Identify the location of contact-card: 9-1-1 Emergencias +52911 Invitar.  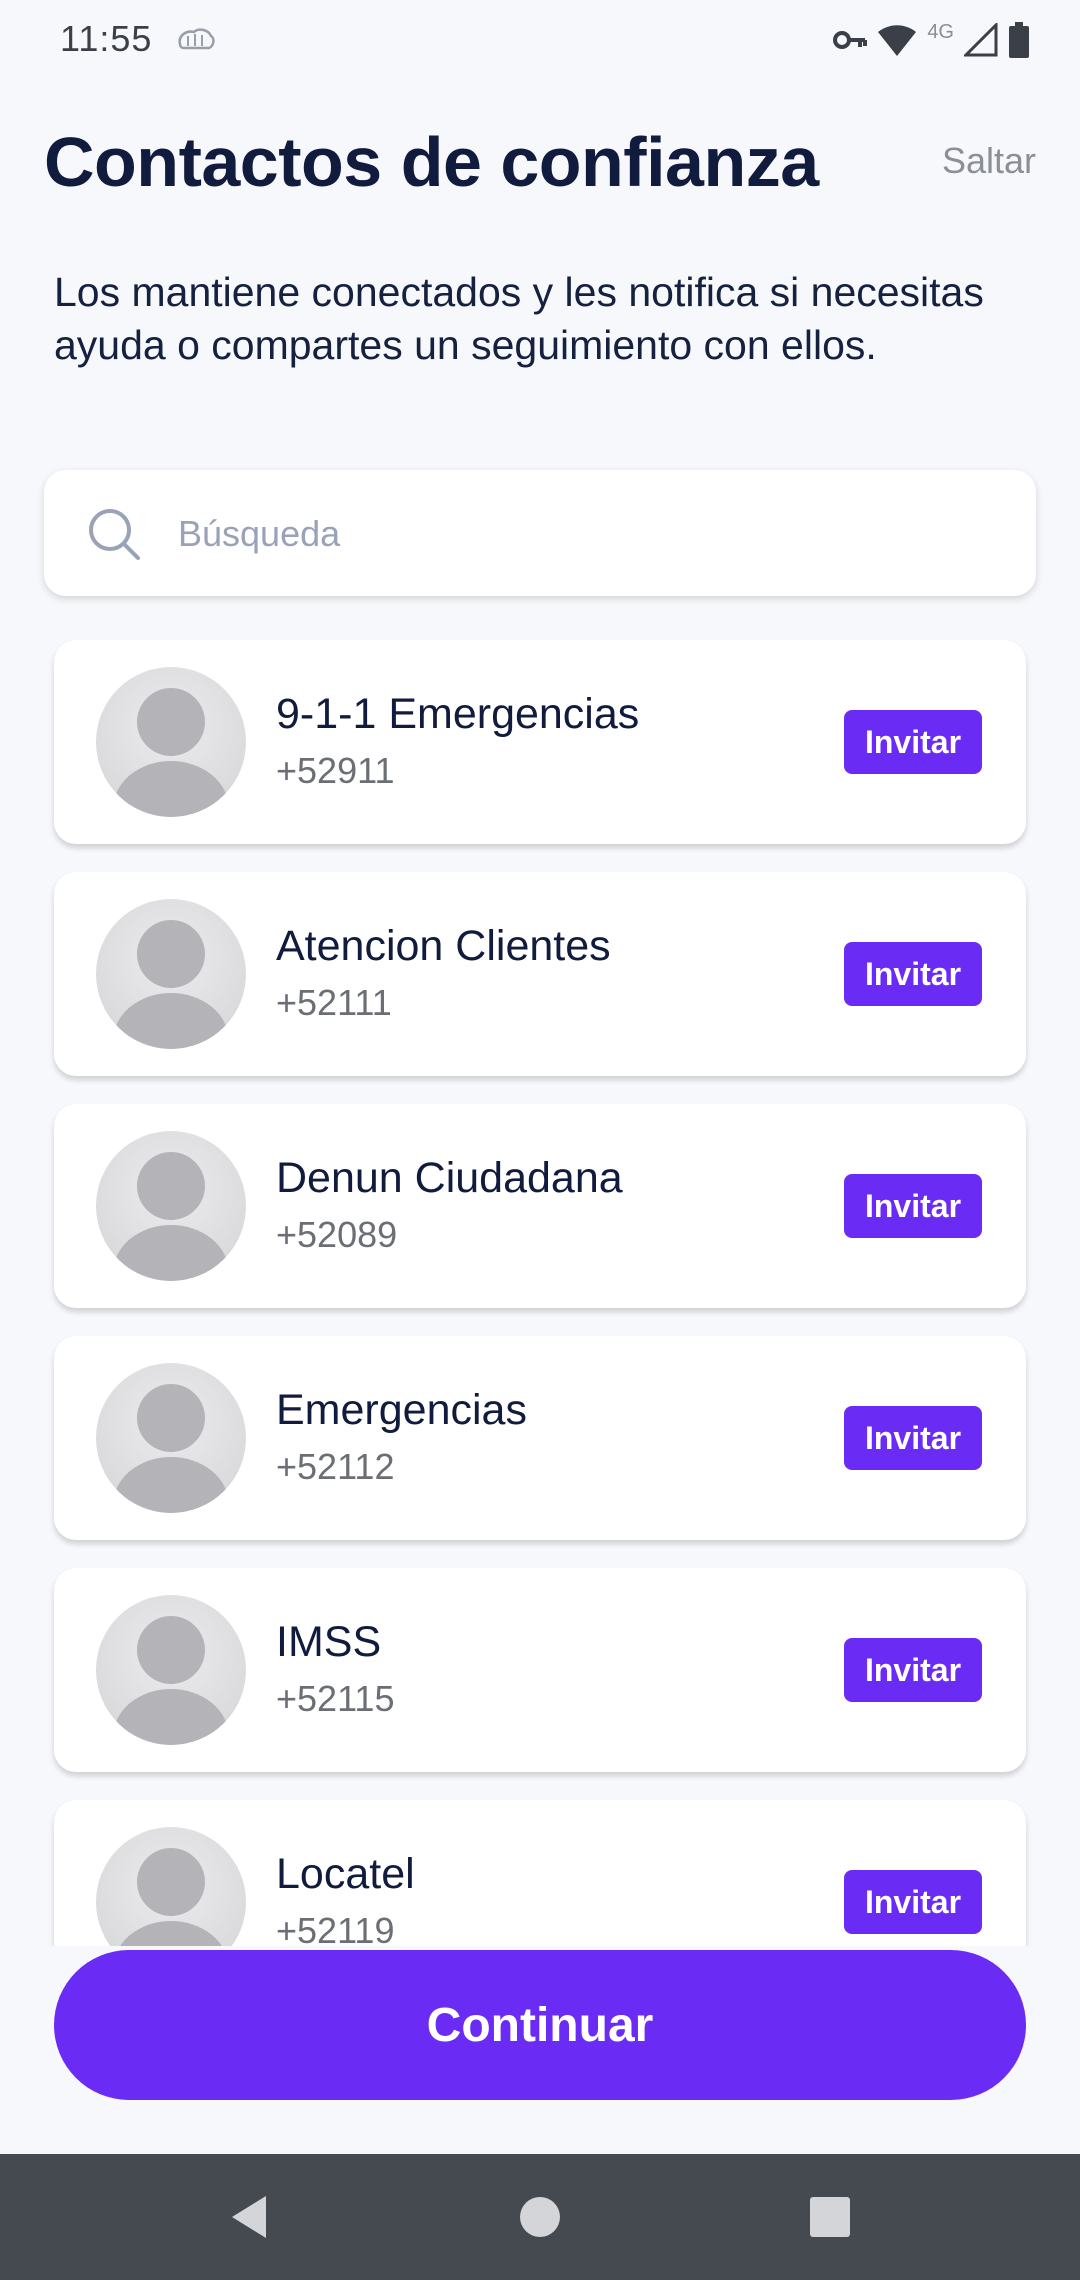
(540, 742).